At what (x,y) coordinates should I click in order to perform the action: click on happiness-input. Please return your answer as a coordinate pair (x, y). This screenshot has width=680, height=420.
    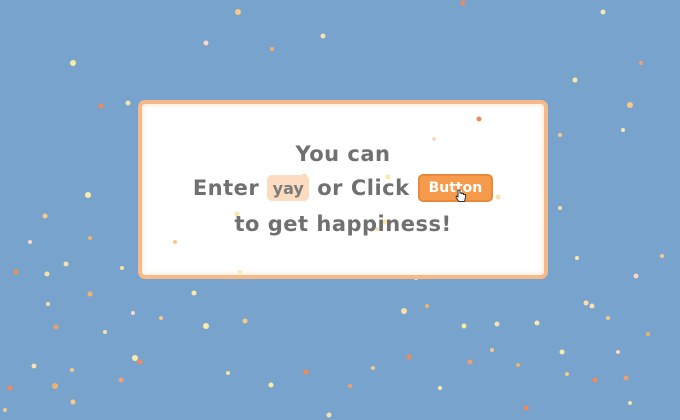
    Looking at the image, I should click on (288, 188).